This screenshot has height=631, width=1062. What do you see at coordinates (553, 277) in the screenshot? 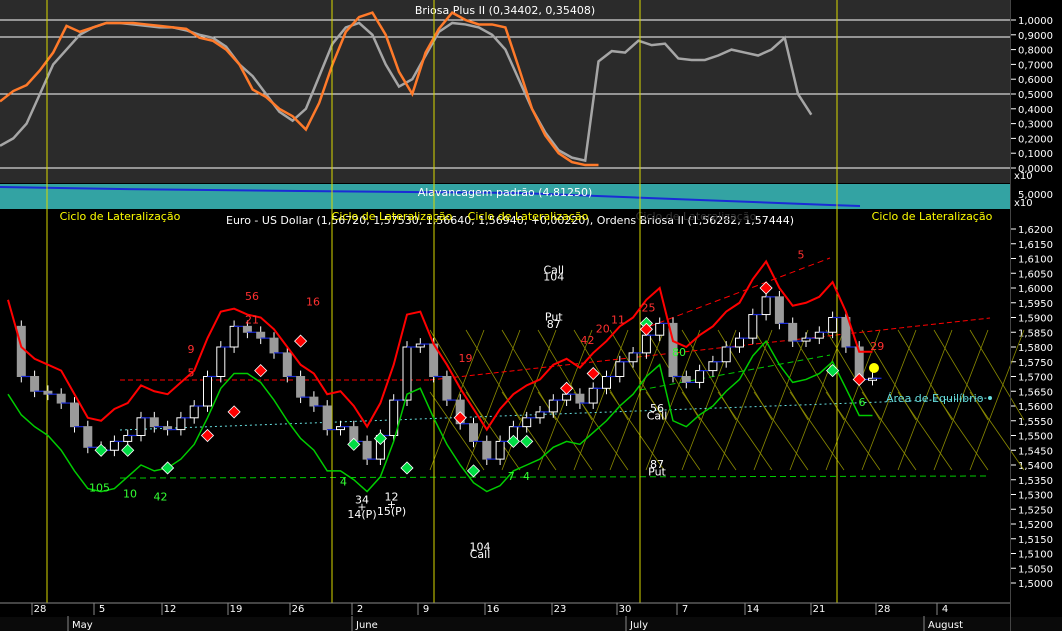
I see `option-label: 104` at bounding box center [553, 277].